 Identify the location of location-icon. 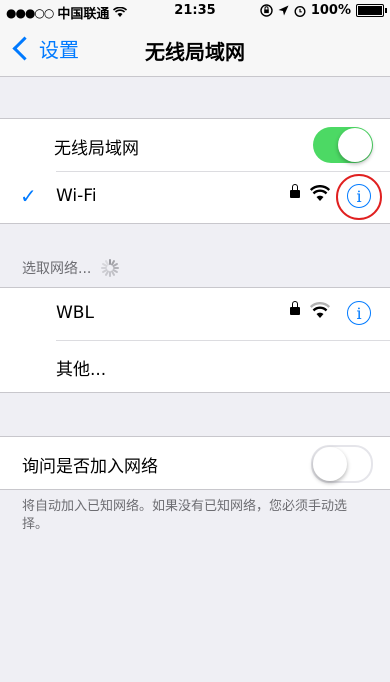
(283, 10).